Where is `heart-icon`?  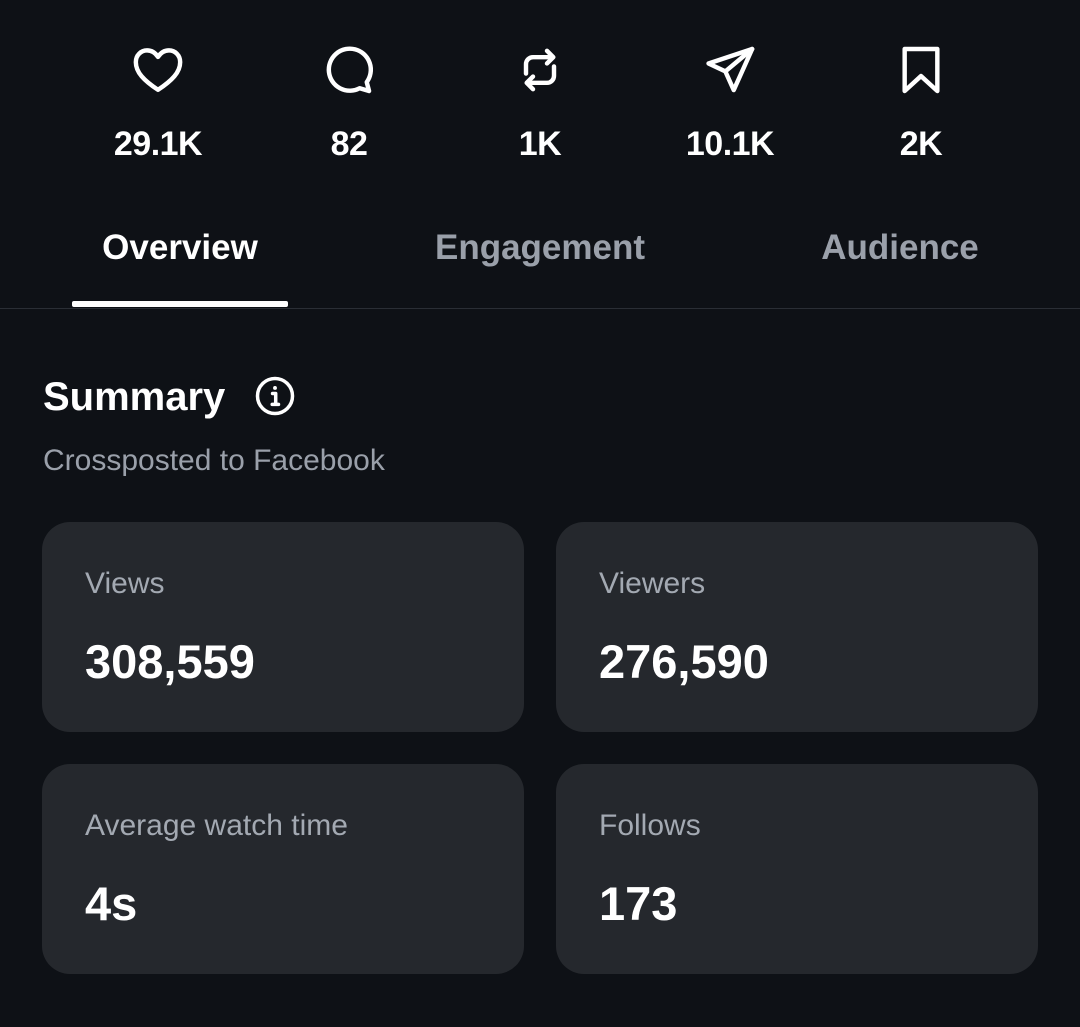 heart-icon is located at coordinates (158, 70).